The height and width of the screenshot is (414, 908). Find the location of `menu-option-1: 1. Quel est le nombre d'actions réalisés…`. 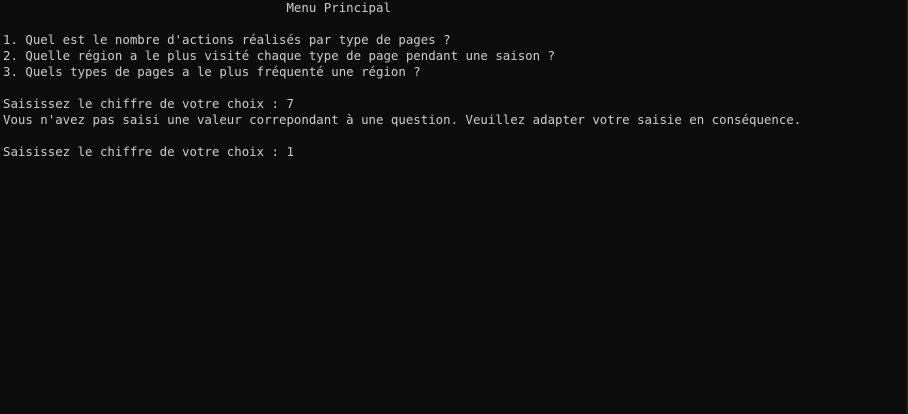

menu-option-1: 1. Quel est le nombre d'actions réalisés… is located at coordinates (227, 39).